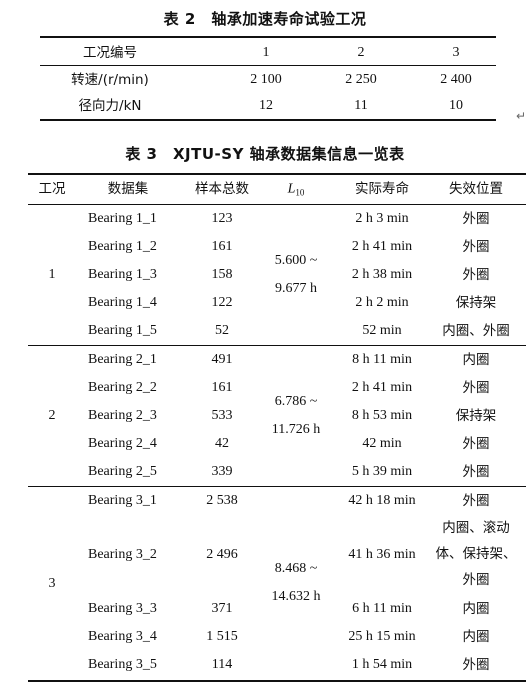 Image resolution: width=530 pixels, height=688 pixels. Describe the element at coordinates (265, 154) in the screenshot. I see `table3-caption: 表 3 XJTU-SY 轴承数据集信息一览表` at that location.